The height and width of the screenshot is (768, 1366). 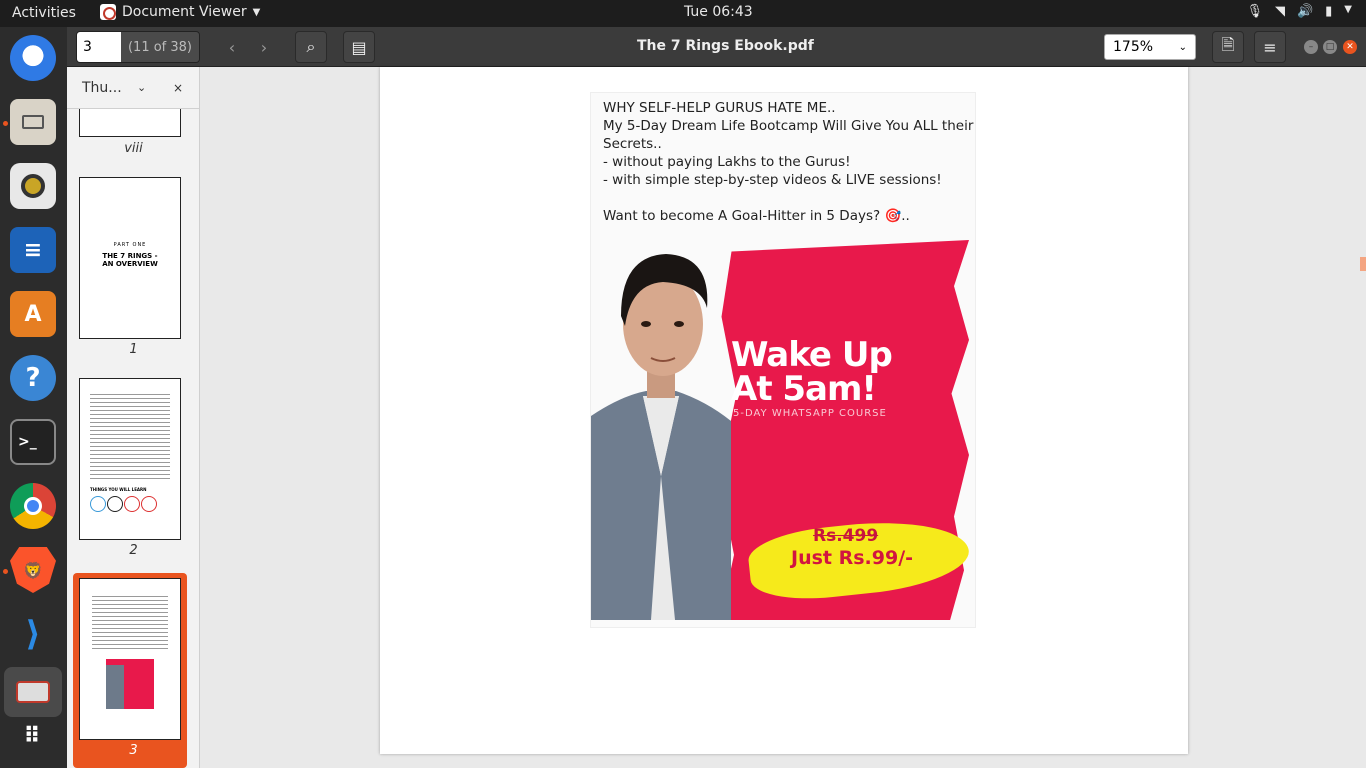 I want to click on help-icon: ?, so click(x=33, y=378).